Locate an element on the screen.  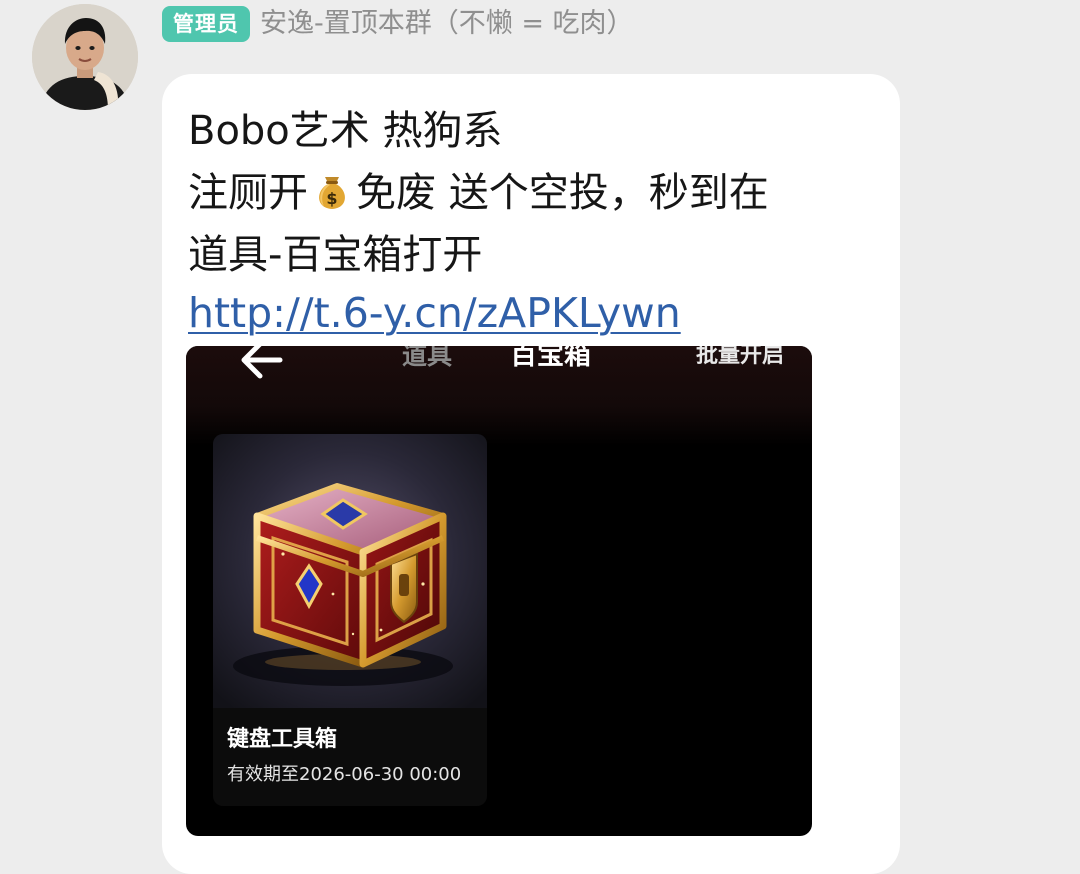
sender-row: 管理员 安逸-置顶本群（不懒 = 吃肉） is located at coordinates (398, 24).